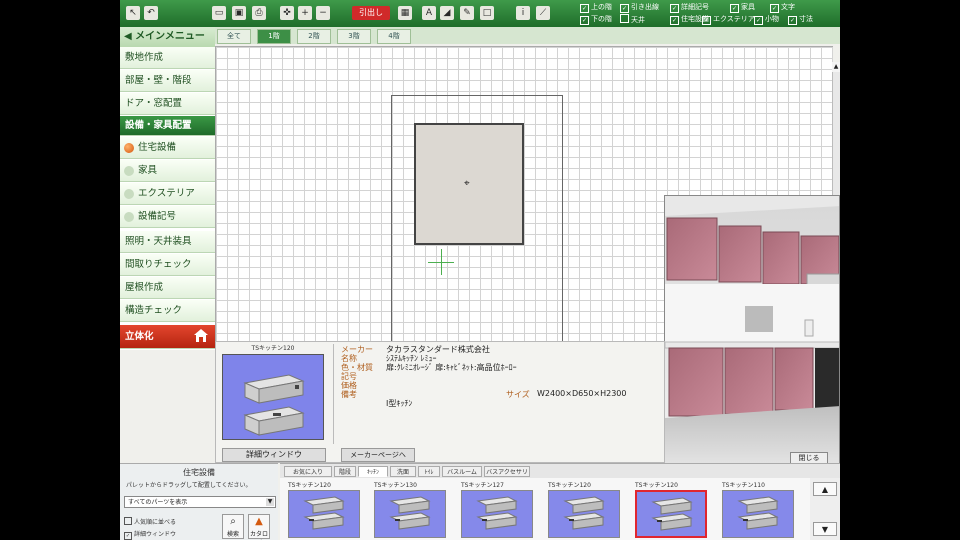 This screenshot has width=960, height=540. What do you see at coordinates (782, 7) in the screenshot?
I see `check-text: ✓ 文字` at bounding box center [782, 7].